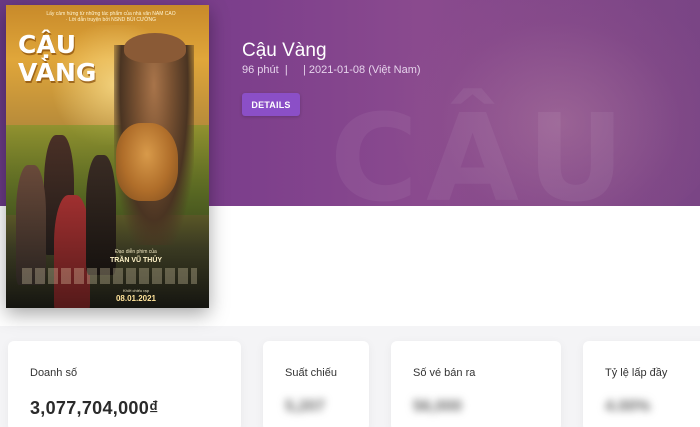  Describe the element at coordinates (147, 162) in the screenshot. I see `poster-dog` at that location.